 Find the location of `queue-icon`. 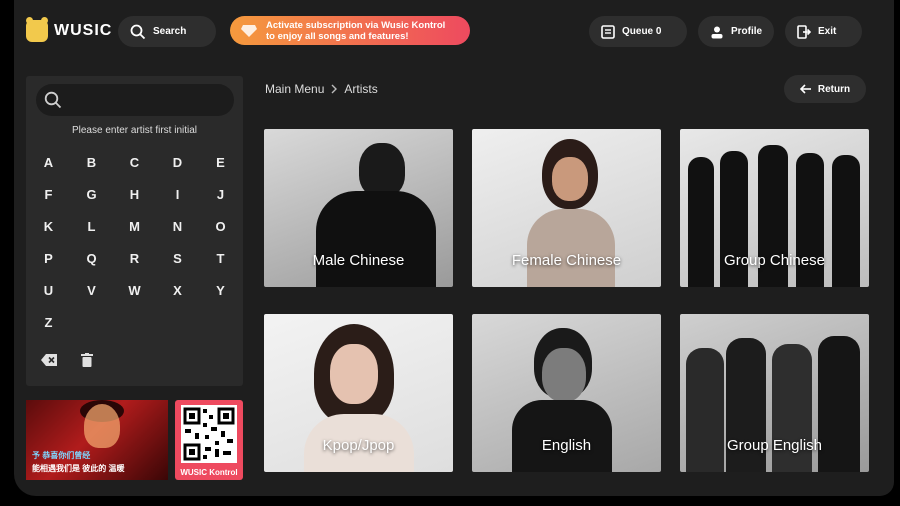

queue-icon is located at coordinates (608, 31).